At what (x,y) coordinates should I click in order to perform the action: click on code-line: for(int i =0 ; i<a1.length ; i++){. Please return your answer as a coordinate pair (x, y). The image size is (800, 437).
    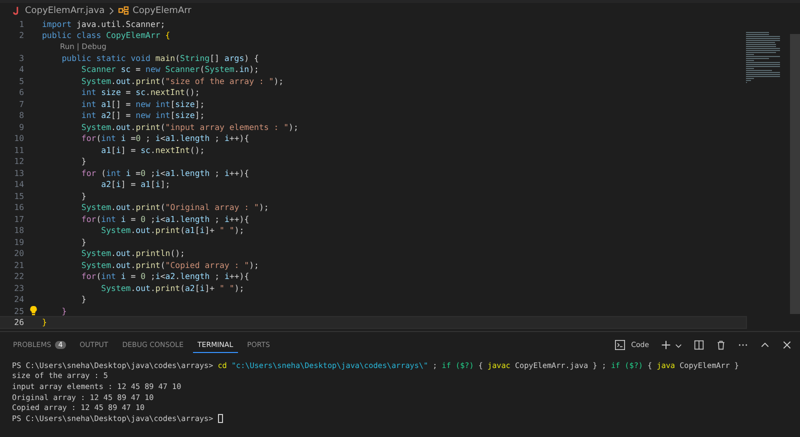
    Looking at the image, I should click on (165, 138).